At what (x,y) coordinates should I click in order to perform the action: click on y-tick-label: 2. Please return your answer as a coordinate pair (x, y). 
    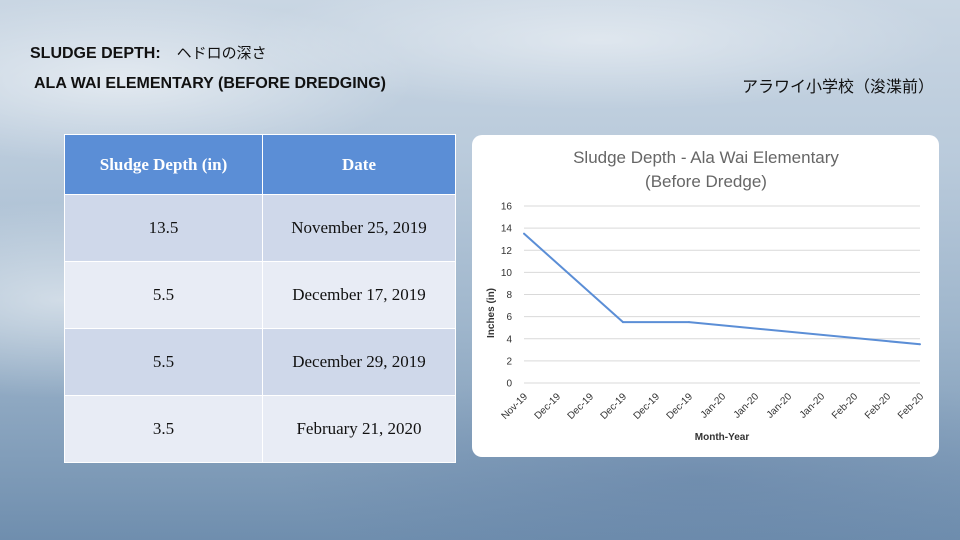
    Looking at the image, I should click on (509, 361).